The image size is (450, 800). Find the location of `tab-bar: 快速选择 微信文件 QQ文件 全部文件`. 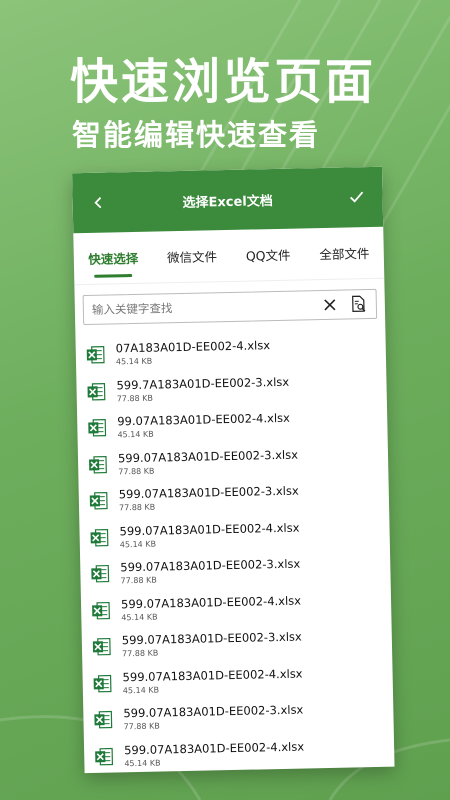

tab-bar: 快速选择 微信文件 QQ文件 全部文件 is located at coordinates (229, 256).